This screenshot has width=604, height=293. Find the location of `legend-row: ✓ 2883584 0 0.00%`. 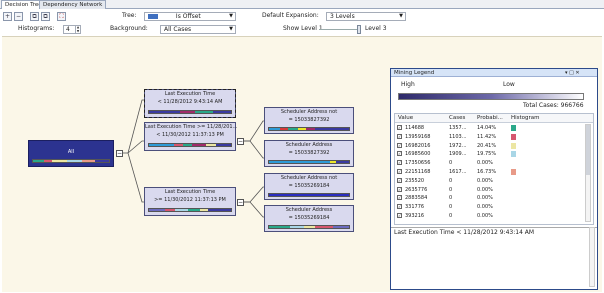

legend-row: ✓ 2883584 0 0.00% is located at coordinates (495, 198).